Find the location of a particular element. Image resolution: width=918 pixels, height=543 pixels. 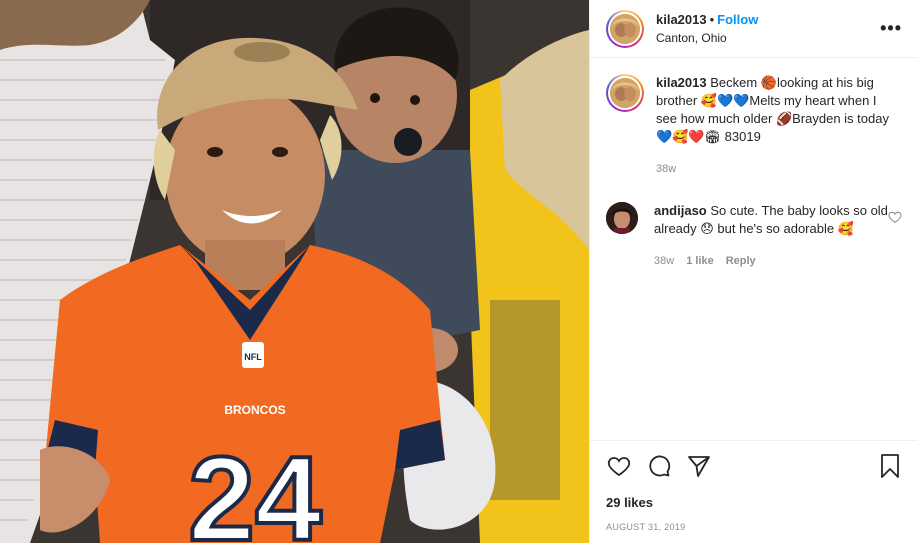

comment-meta: 38w 1 like Reply is located at coordinates (774, 261).